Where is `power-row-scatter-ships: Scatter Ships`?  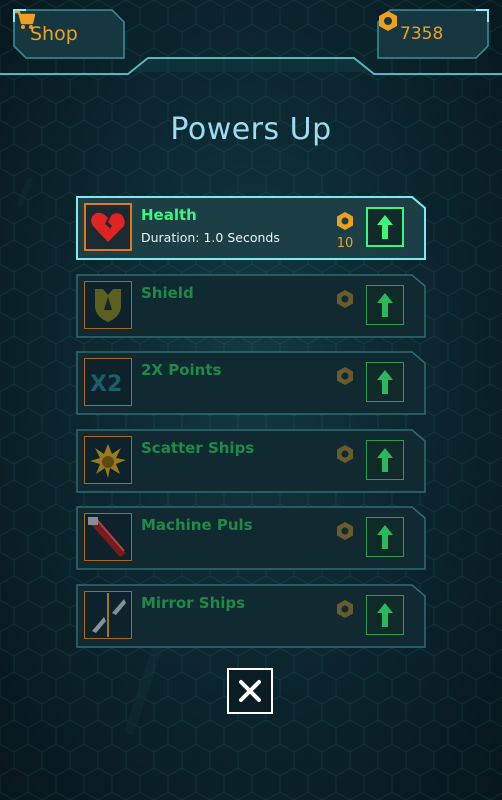 power-row-scatter-ships: Scatter Ships is located at coordinates (251, 461).